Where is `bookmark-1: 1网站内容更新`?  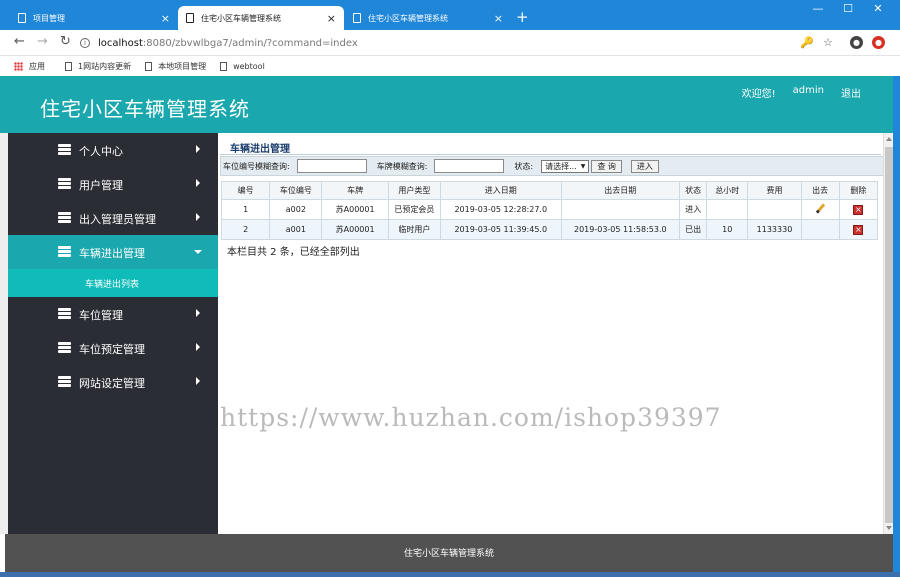
bookmark-1: 1网站内容更新 is located at coordinates (98, 66).